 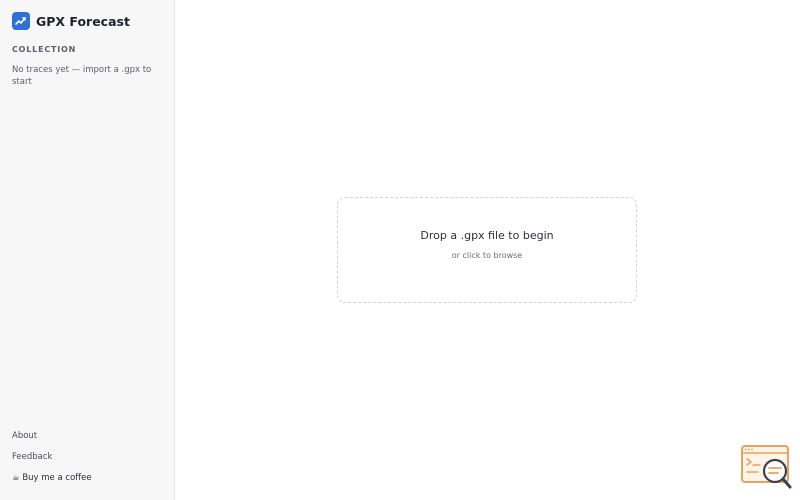 What do you see at coordinates (21, 21) in the screenshot?
I see `trend-chart-icon` at bounding box center [21, 21].